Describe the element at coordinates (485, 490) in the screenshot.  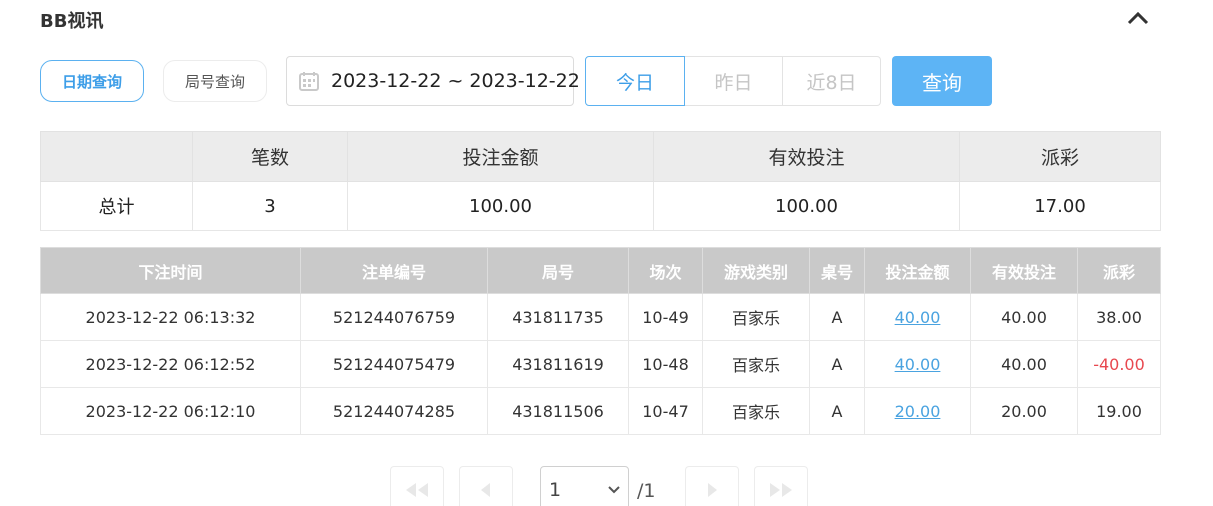
I see `chevron-left-icon` at that location.